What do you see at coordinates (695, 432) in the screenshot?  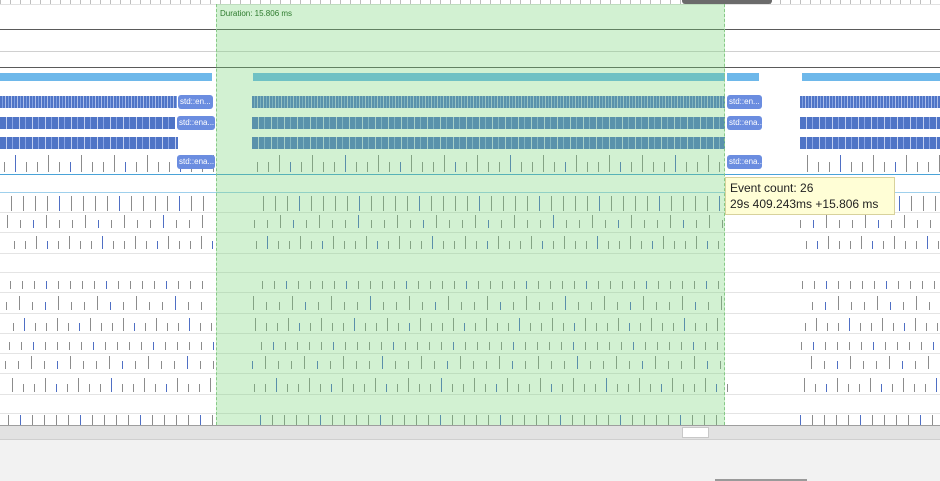 I see `scrollbar-thumb` at bounding box center [695, 432].